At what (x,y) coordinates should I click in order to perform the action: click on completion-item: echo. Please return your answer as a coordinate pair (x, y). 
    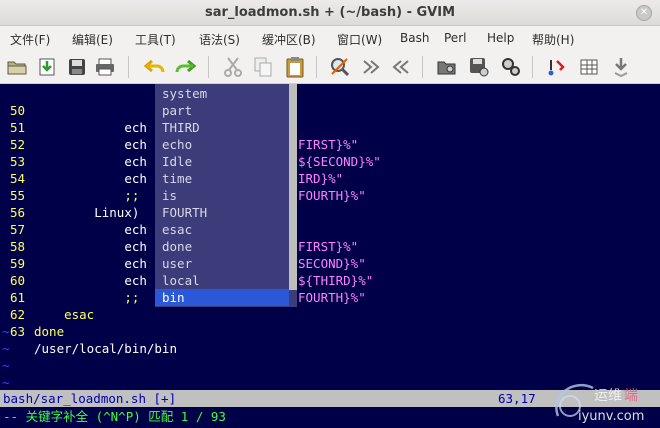
    Looking at the image, I should click on (222, 144).